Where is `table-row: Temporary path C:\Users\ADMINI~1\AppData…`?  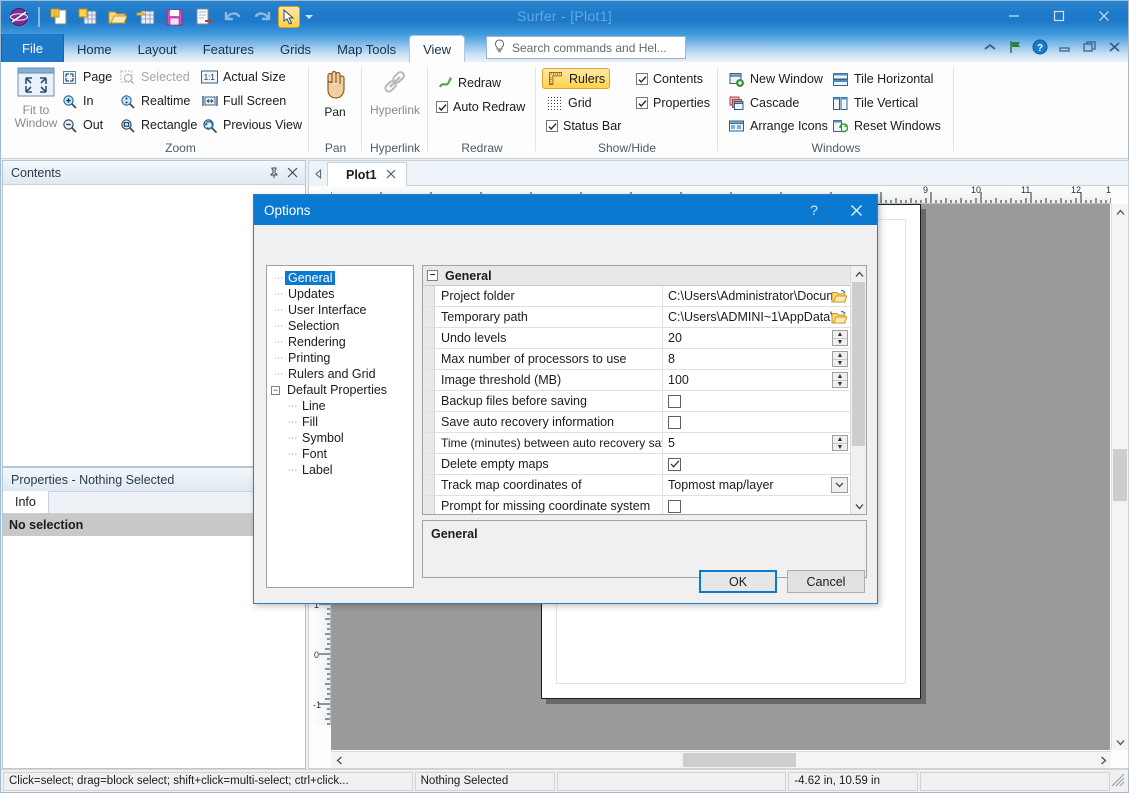
table-row: Temporary path C:\Users\ADMINI~1\AppData… is located at coordinates (636, 317).